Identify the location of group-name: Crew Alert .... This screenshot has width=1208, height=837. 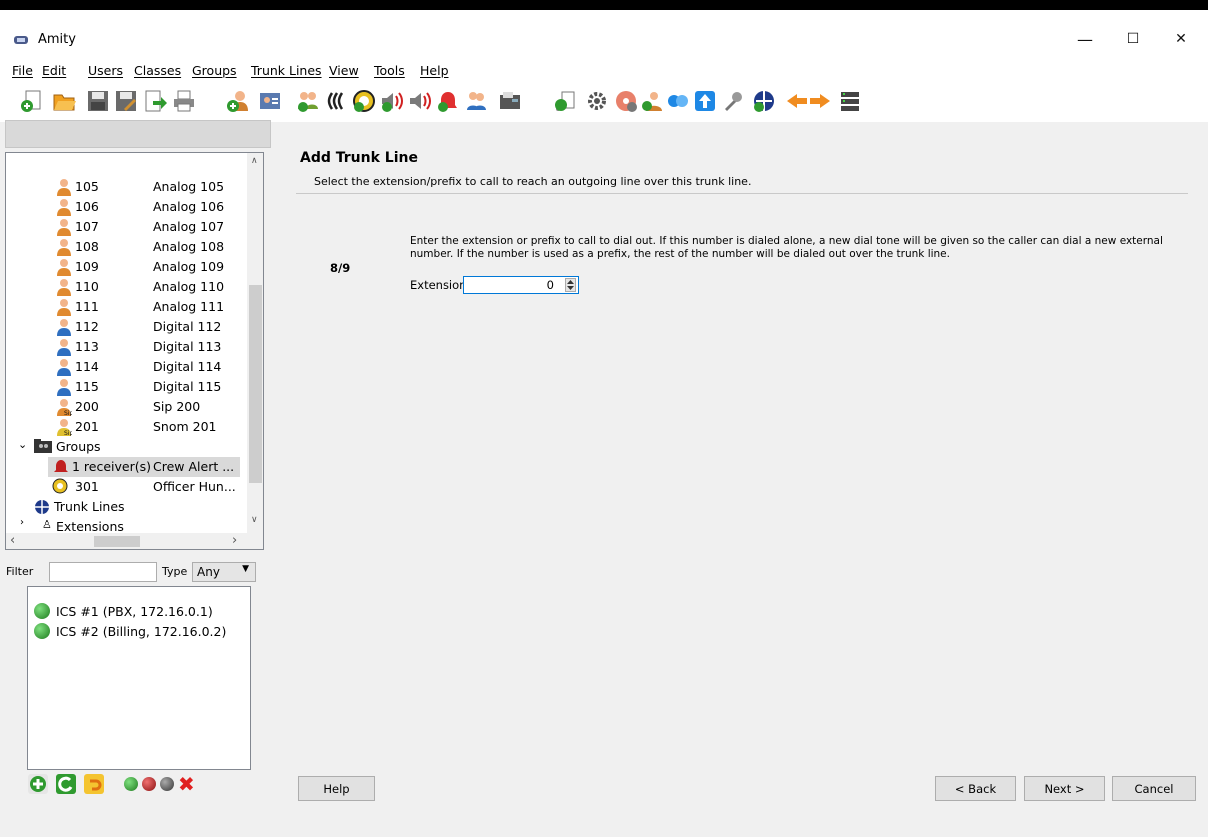
(194, 466).